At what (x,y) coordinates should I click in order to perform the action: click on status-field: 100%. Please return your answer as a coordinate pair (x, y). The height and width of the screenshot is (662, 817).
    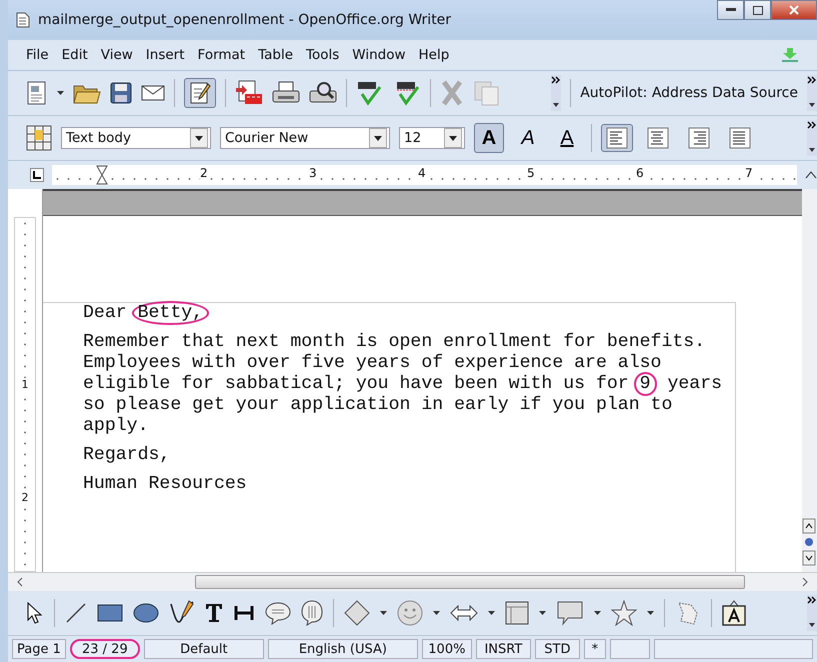
    Looking at the image, I should click on (447, 649).